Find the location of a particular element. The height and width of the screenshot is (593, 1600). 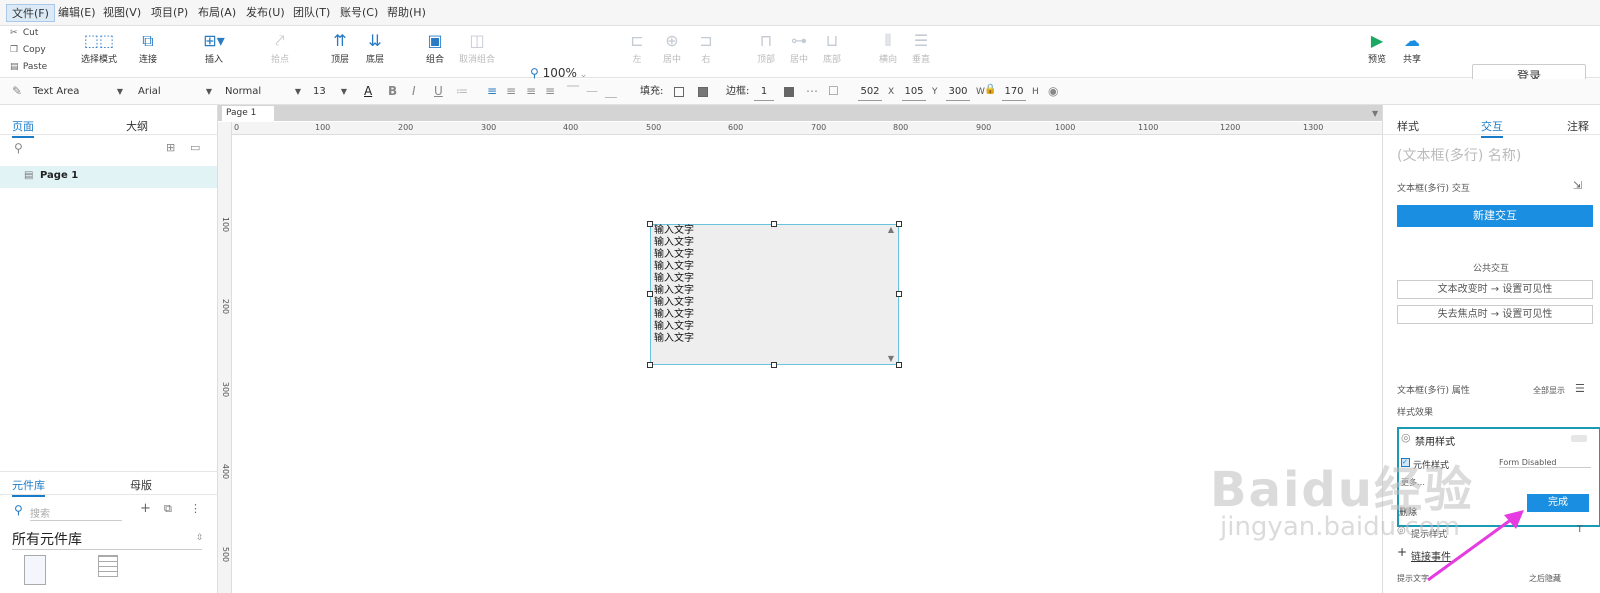

y-input: 105 is located at coordinates (914, 92).